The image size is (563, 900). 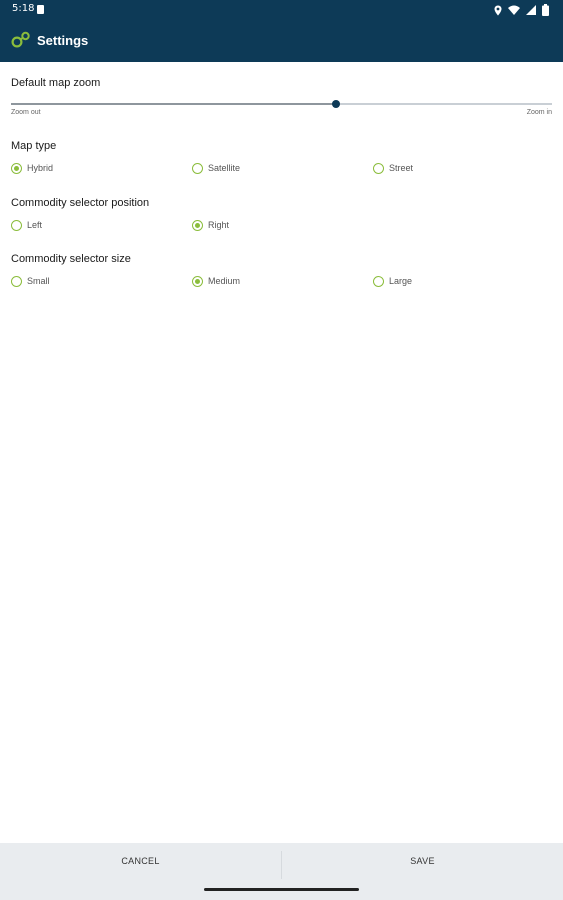 I want to click on map-type-option-hybrid: Hybrid, so click(x=32, y=168).